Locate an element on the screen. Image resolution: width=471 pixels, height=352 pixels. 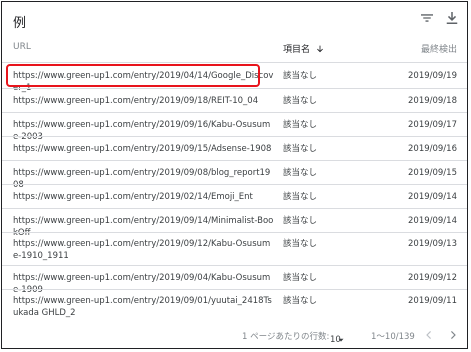
column-header-status-label: 項目名 is located at coordinates (297, 50).